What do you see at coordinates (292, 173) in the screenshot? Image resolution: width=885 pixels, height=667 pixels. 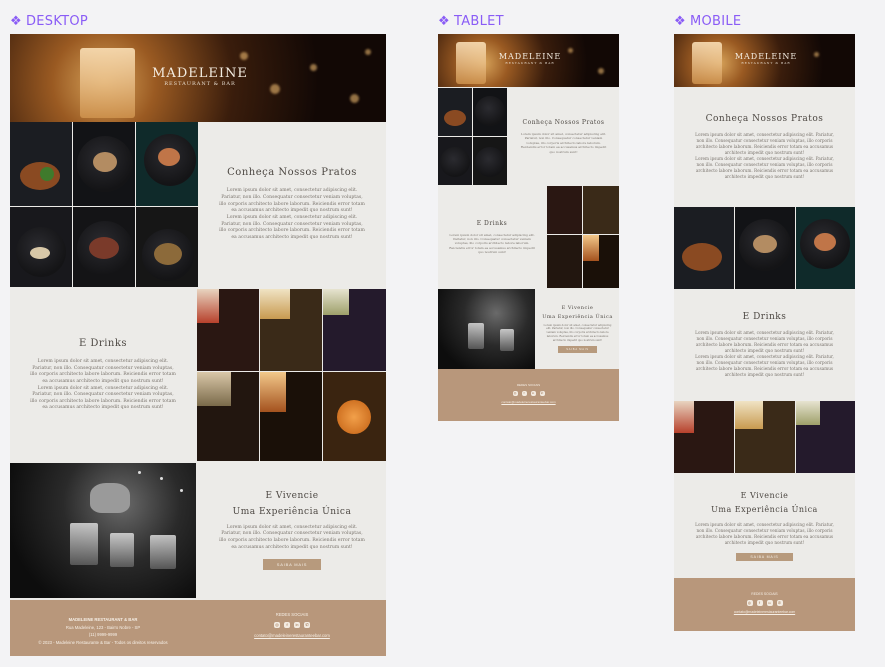 I see `section-title: Conheça Nossos Pratos` at bounding box center [292, 173].